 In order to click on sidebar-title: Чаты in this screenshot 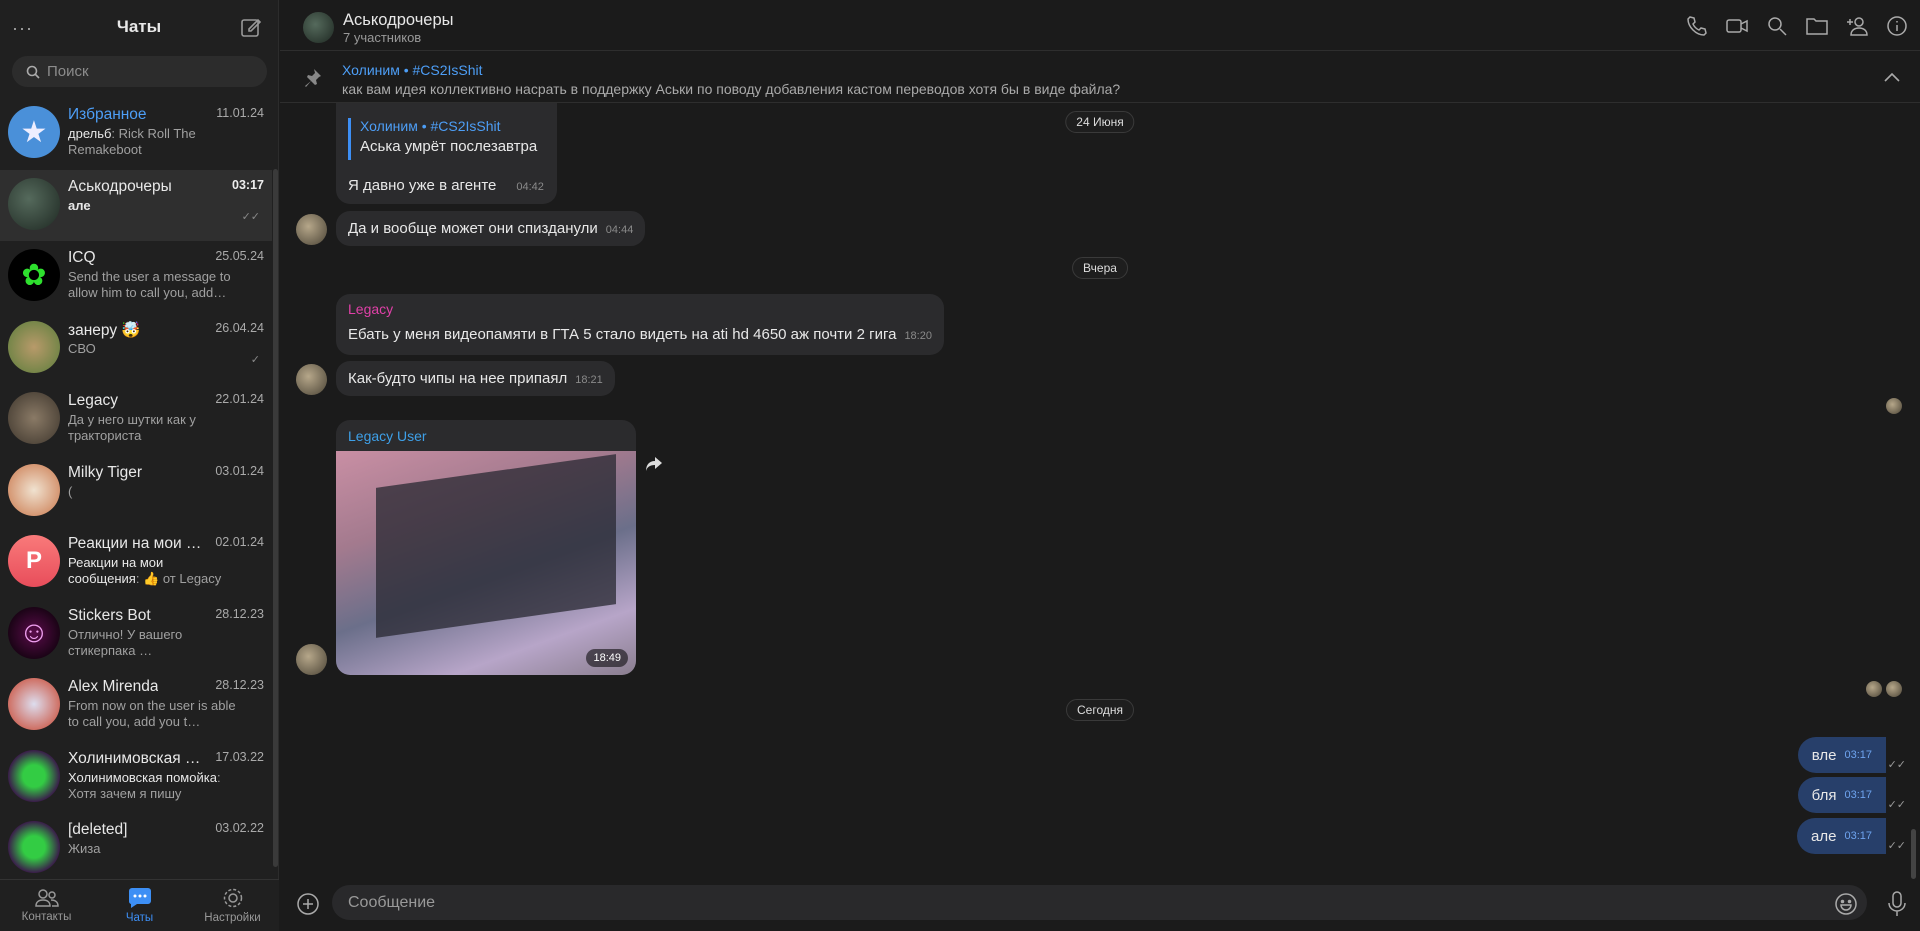, I will do `click(139, 26)`.